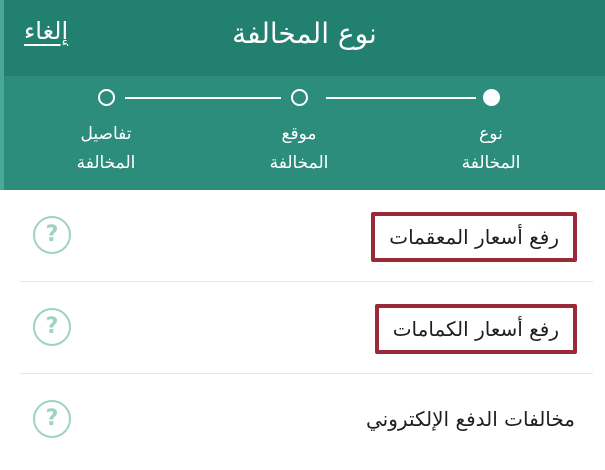 This screenshot has width=605, height=470. I want to click on list-item-label: مخالفات الدفع الإلكتروني, so click(470, 419).